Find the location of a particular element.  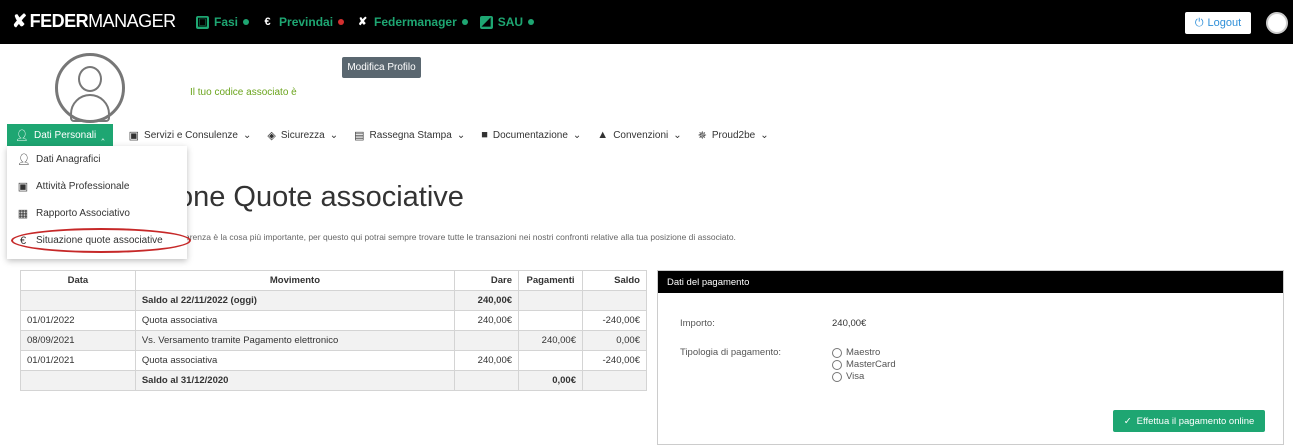

importo-label: Importo: is located at coordinates (697, 323).